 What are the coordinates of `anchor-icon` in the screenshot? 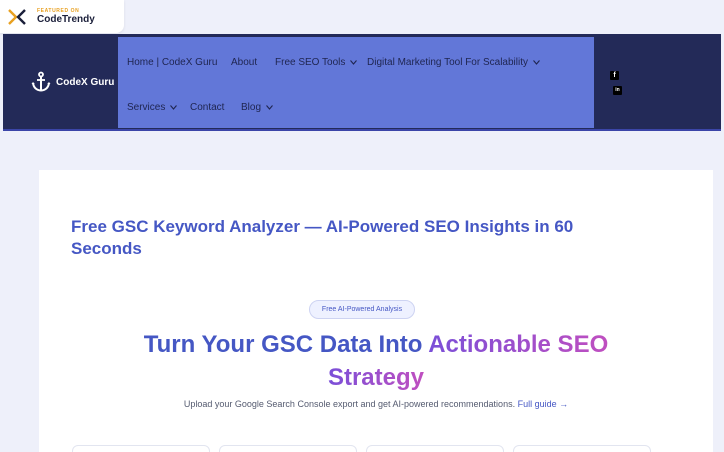 It's located at (41, 81).